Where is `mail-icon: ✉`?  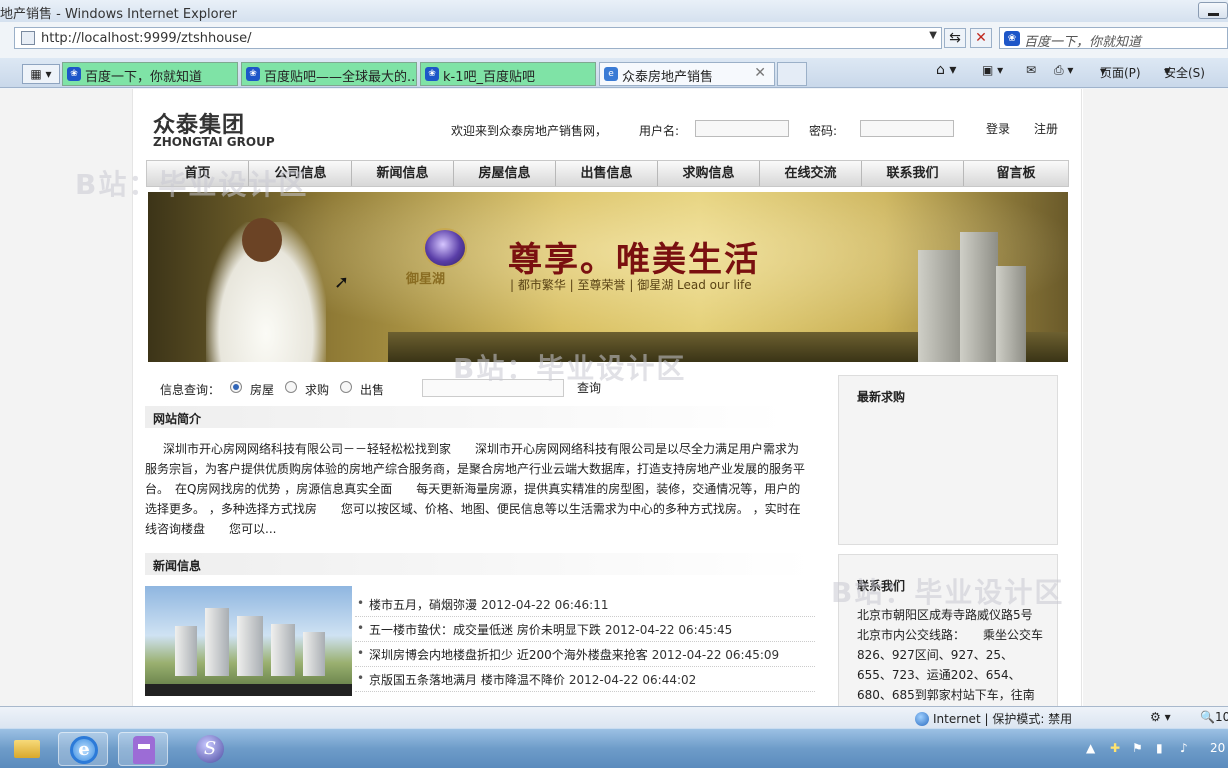
mail-icon: ✉ is located at coordinates (1031, 70).